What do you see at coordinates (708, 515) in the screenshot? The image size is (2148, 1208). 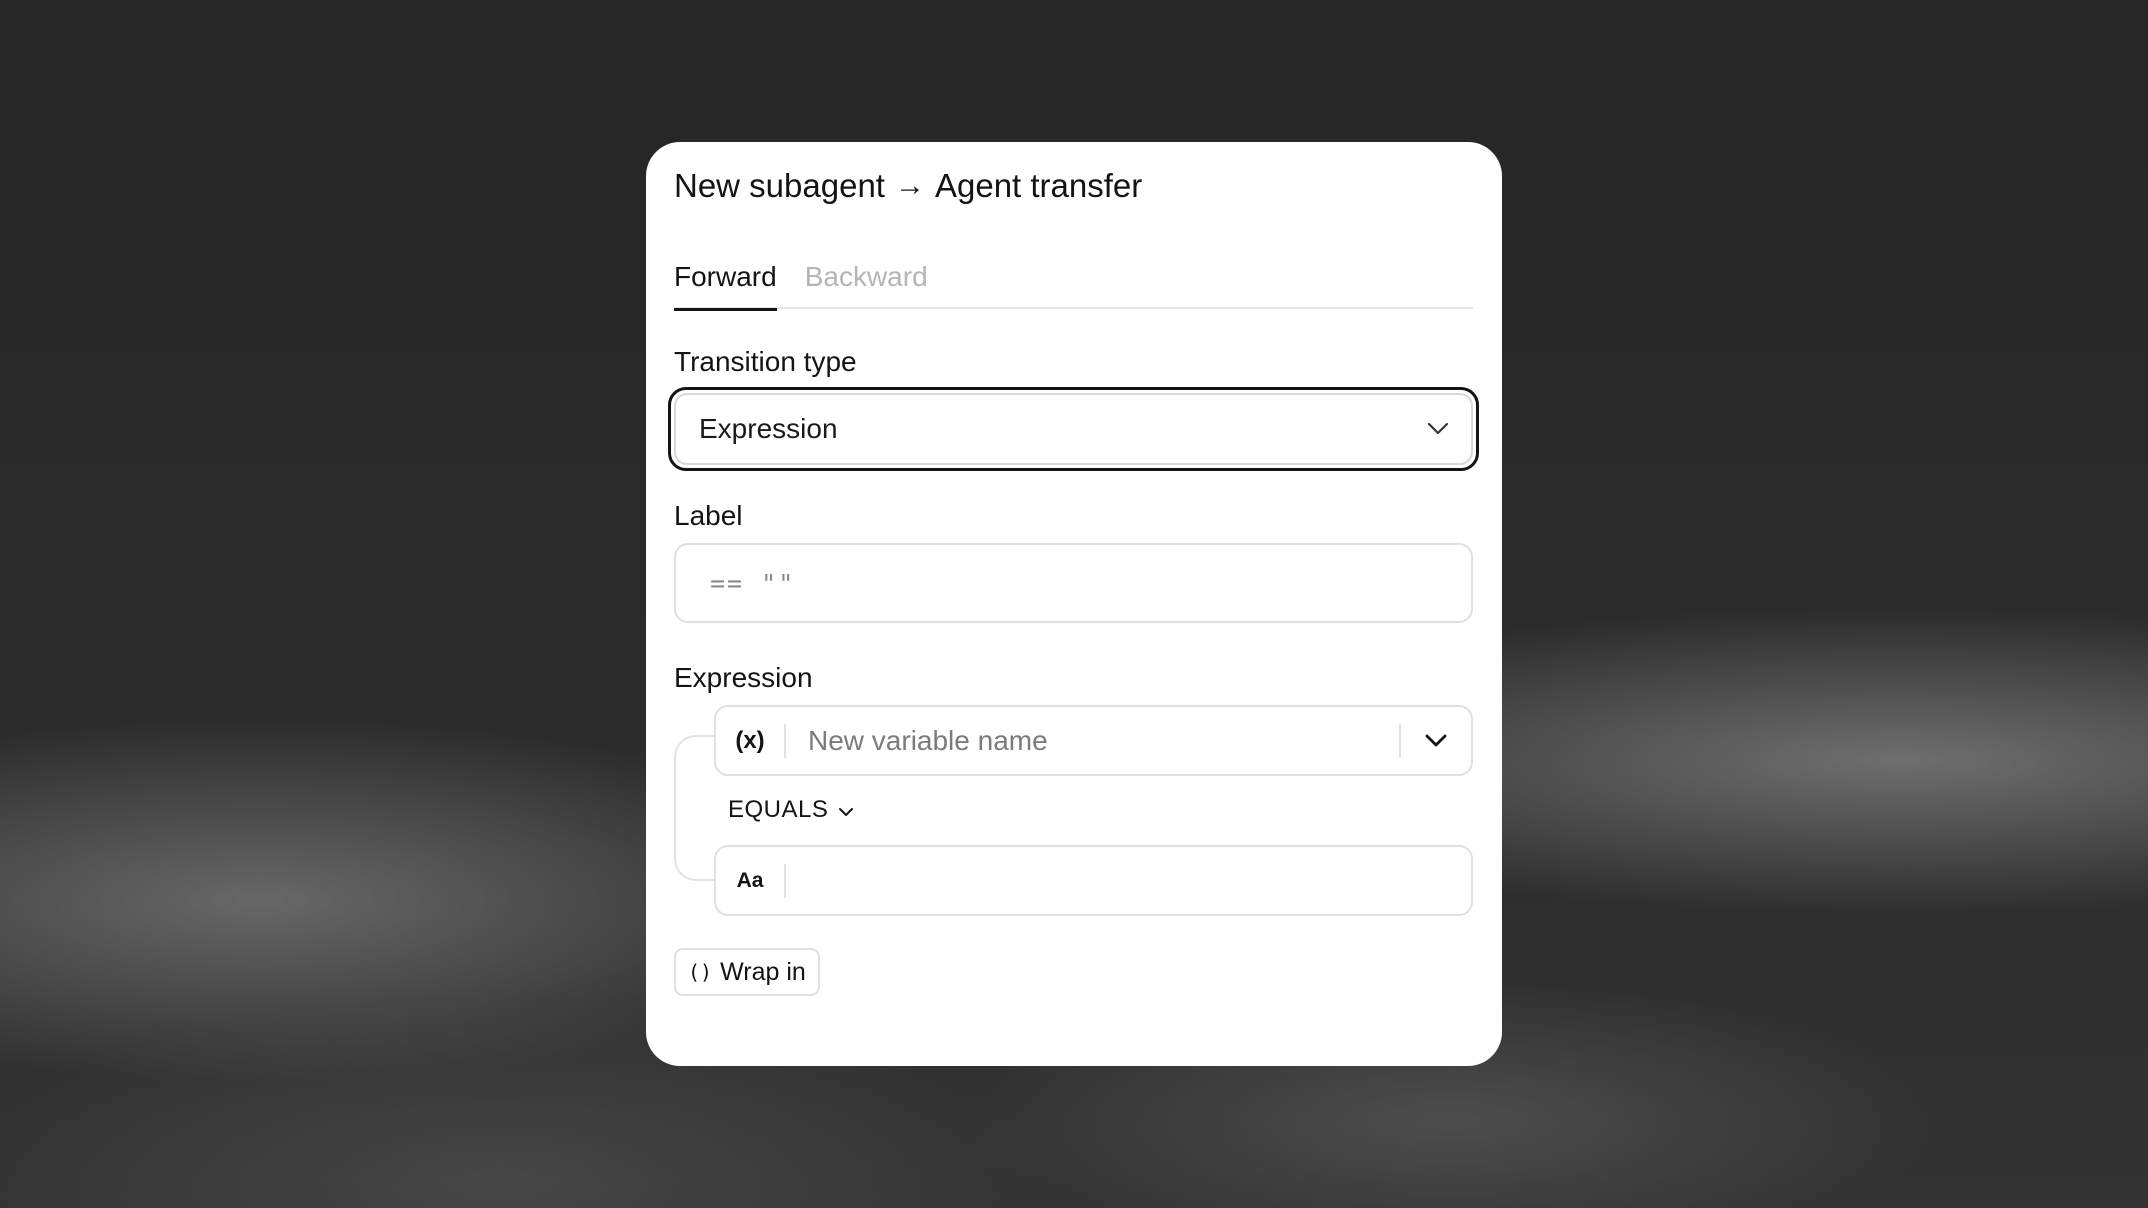 I see `label-field-label: Label` at bounding box center [708, 515].